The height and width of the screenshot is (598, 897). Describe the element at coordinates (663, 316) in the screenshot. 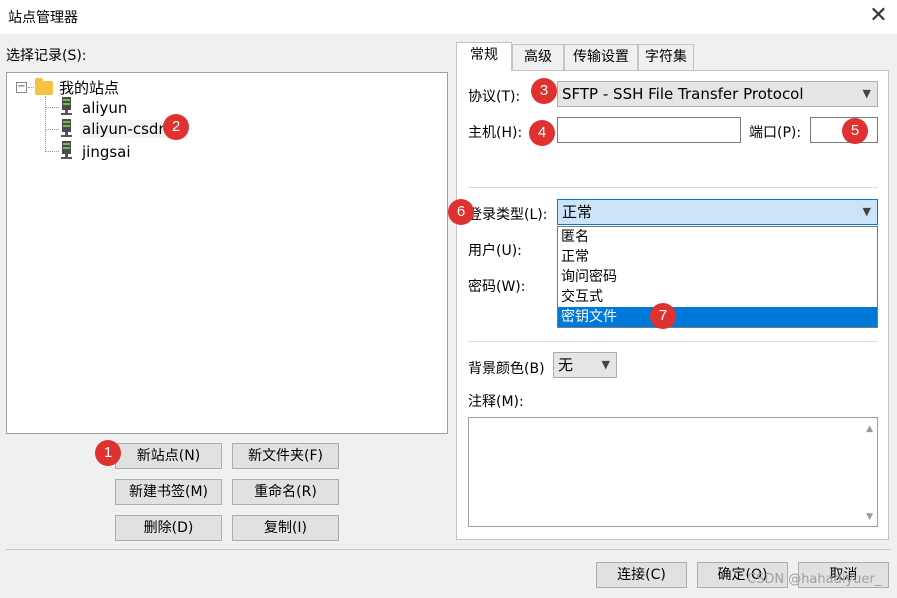

I see `annotation-badge: 7` at that location.